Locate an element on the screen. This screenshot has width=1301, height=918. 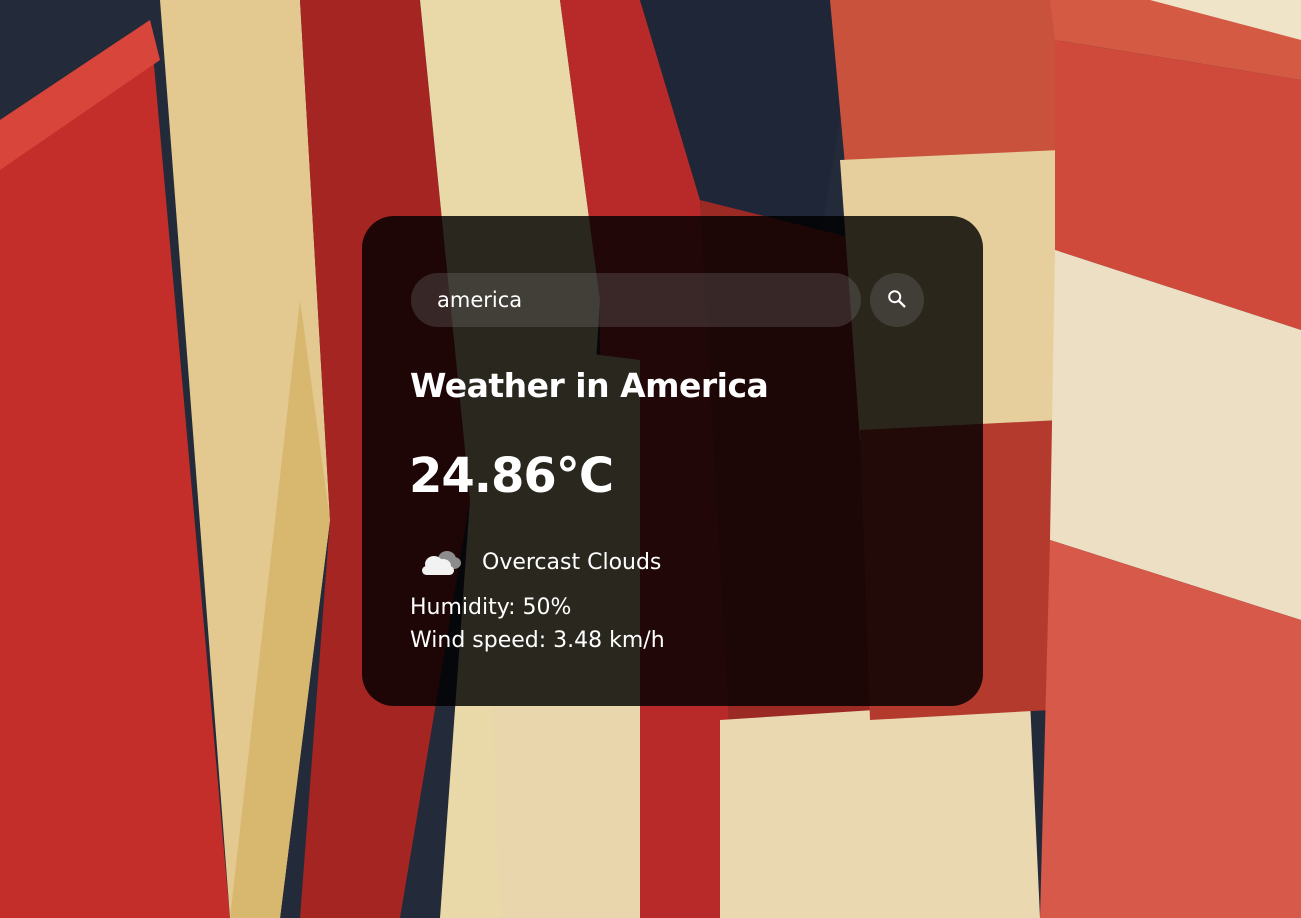
weather-description-row: Overcast Clouds is located at coordinates (538, 562).